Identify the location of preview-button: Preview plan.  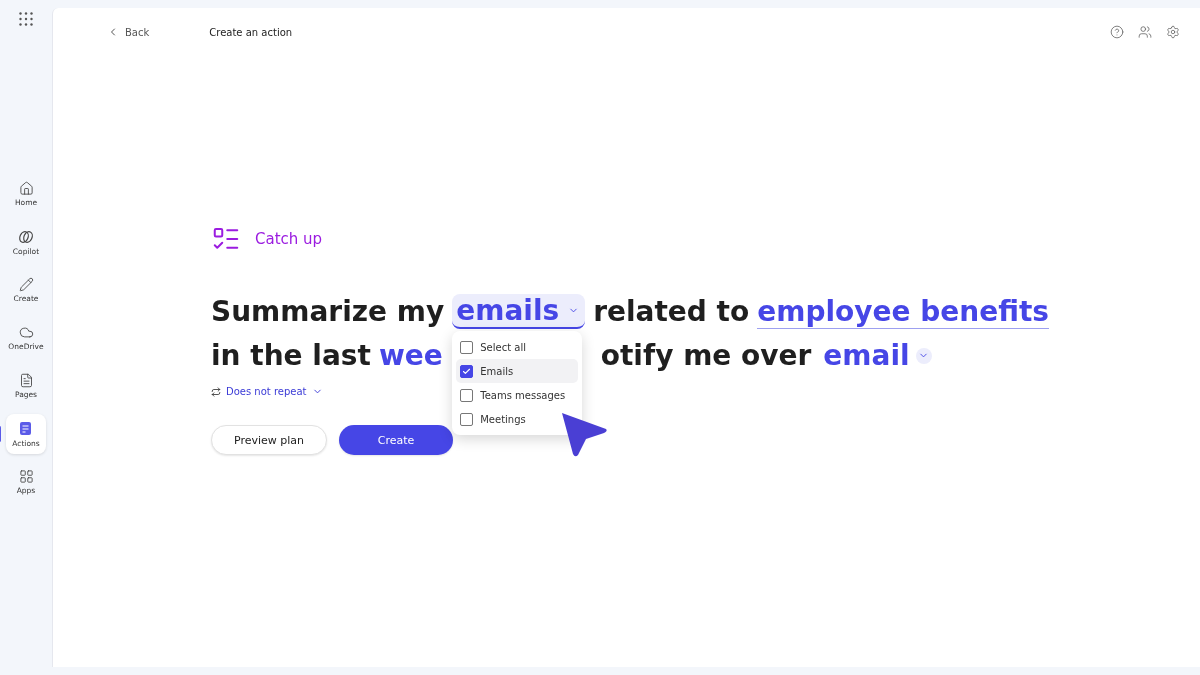
(269, 440).